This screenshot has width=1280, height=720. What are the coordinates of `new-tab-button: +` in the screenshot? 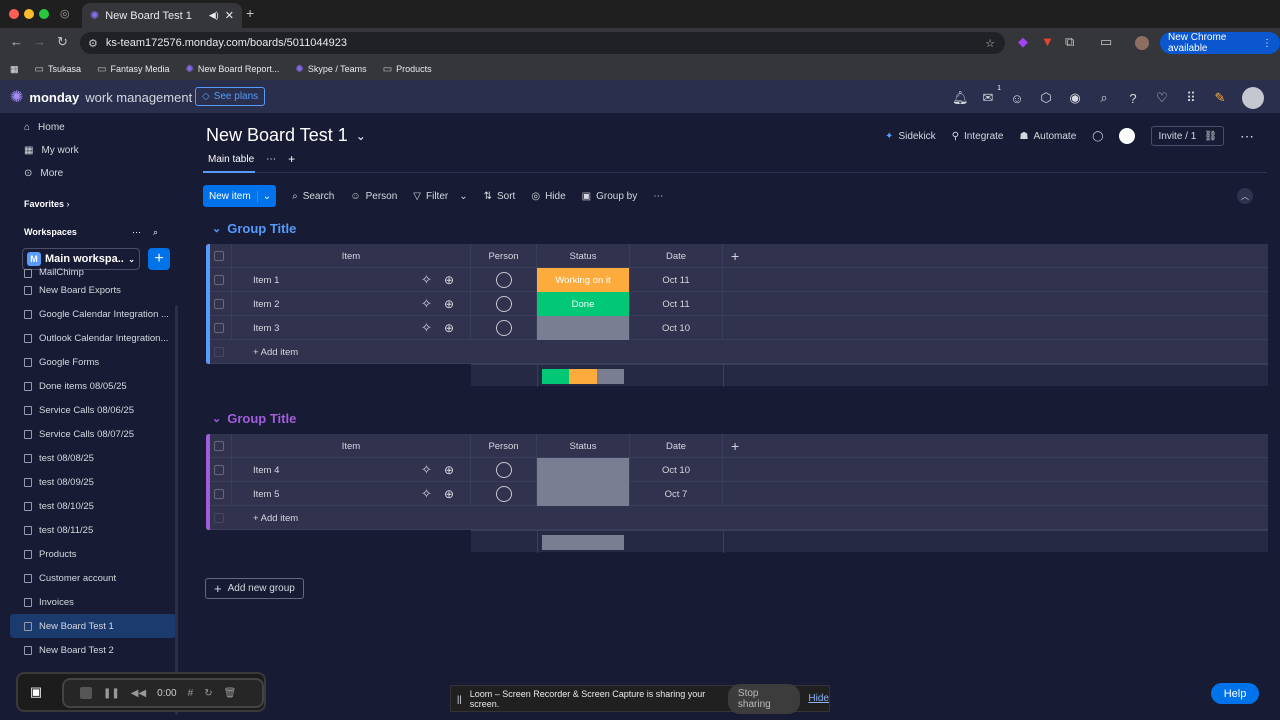 It's located at (250, 13).